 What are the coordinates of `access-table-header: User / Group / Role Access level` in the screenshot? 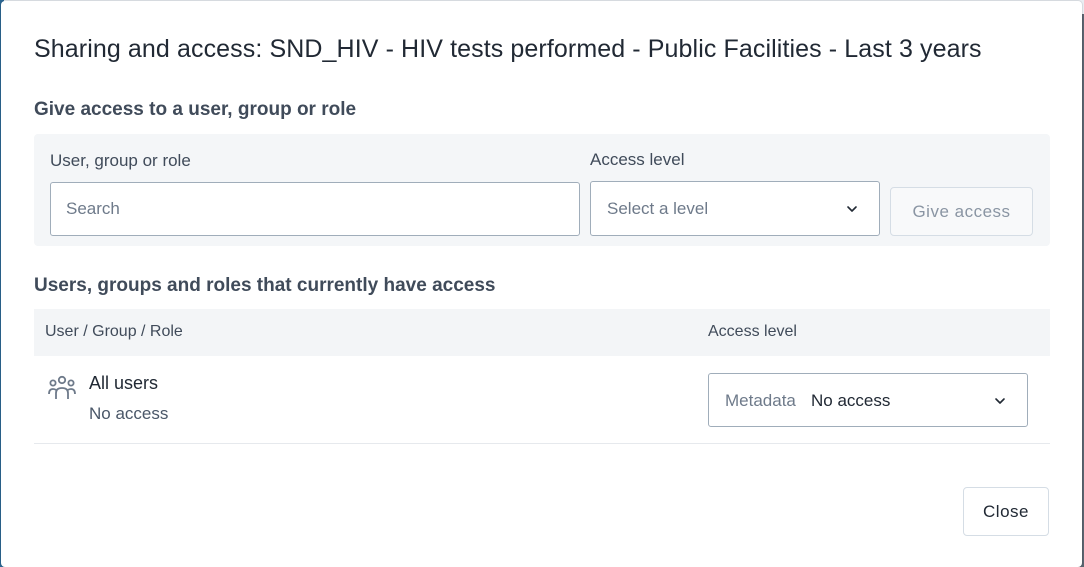 It's located at (542, 332).